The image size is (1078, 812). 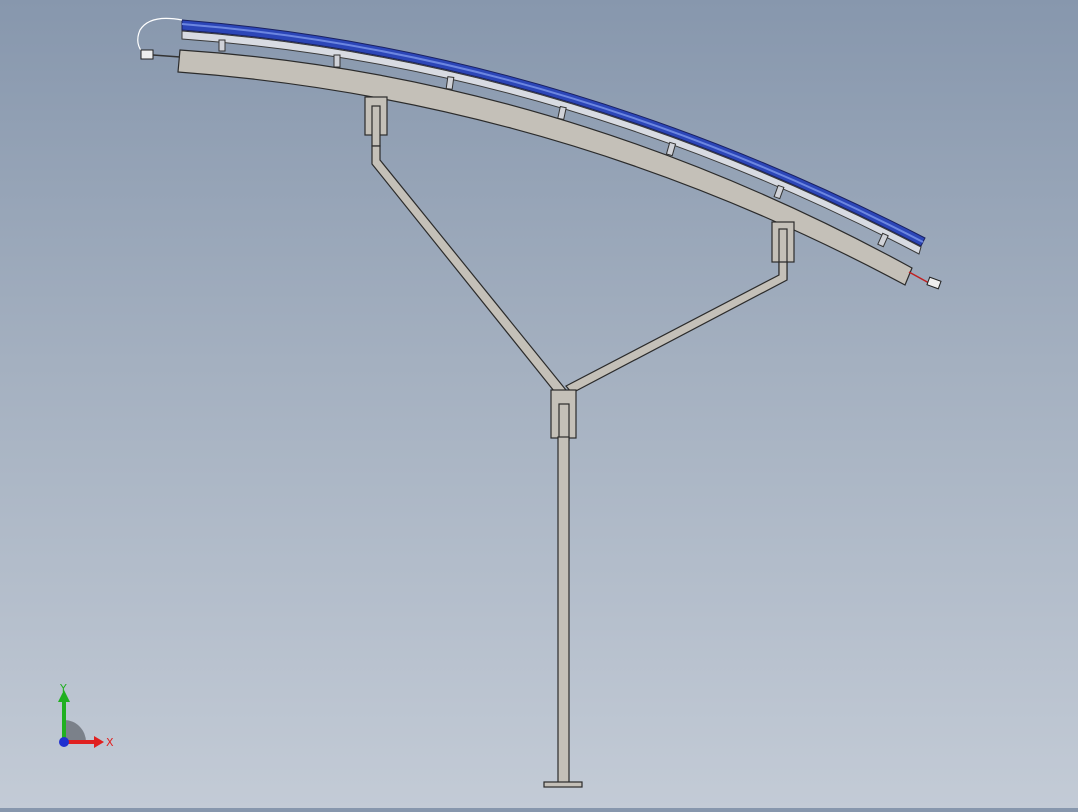 What do you see at coordinates (563, 415) in the screenshot?
I see `column-bracket` at bounding box center [563, 415].